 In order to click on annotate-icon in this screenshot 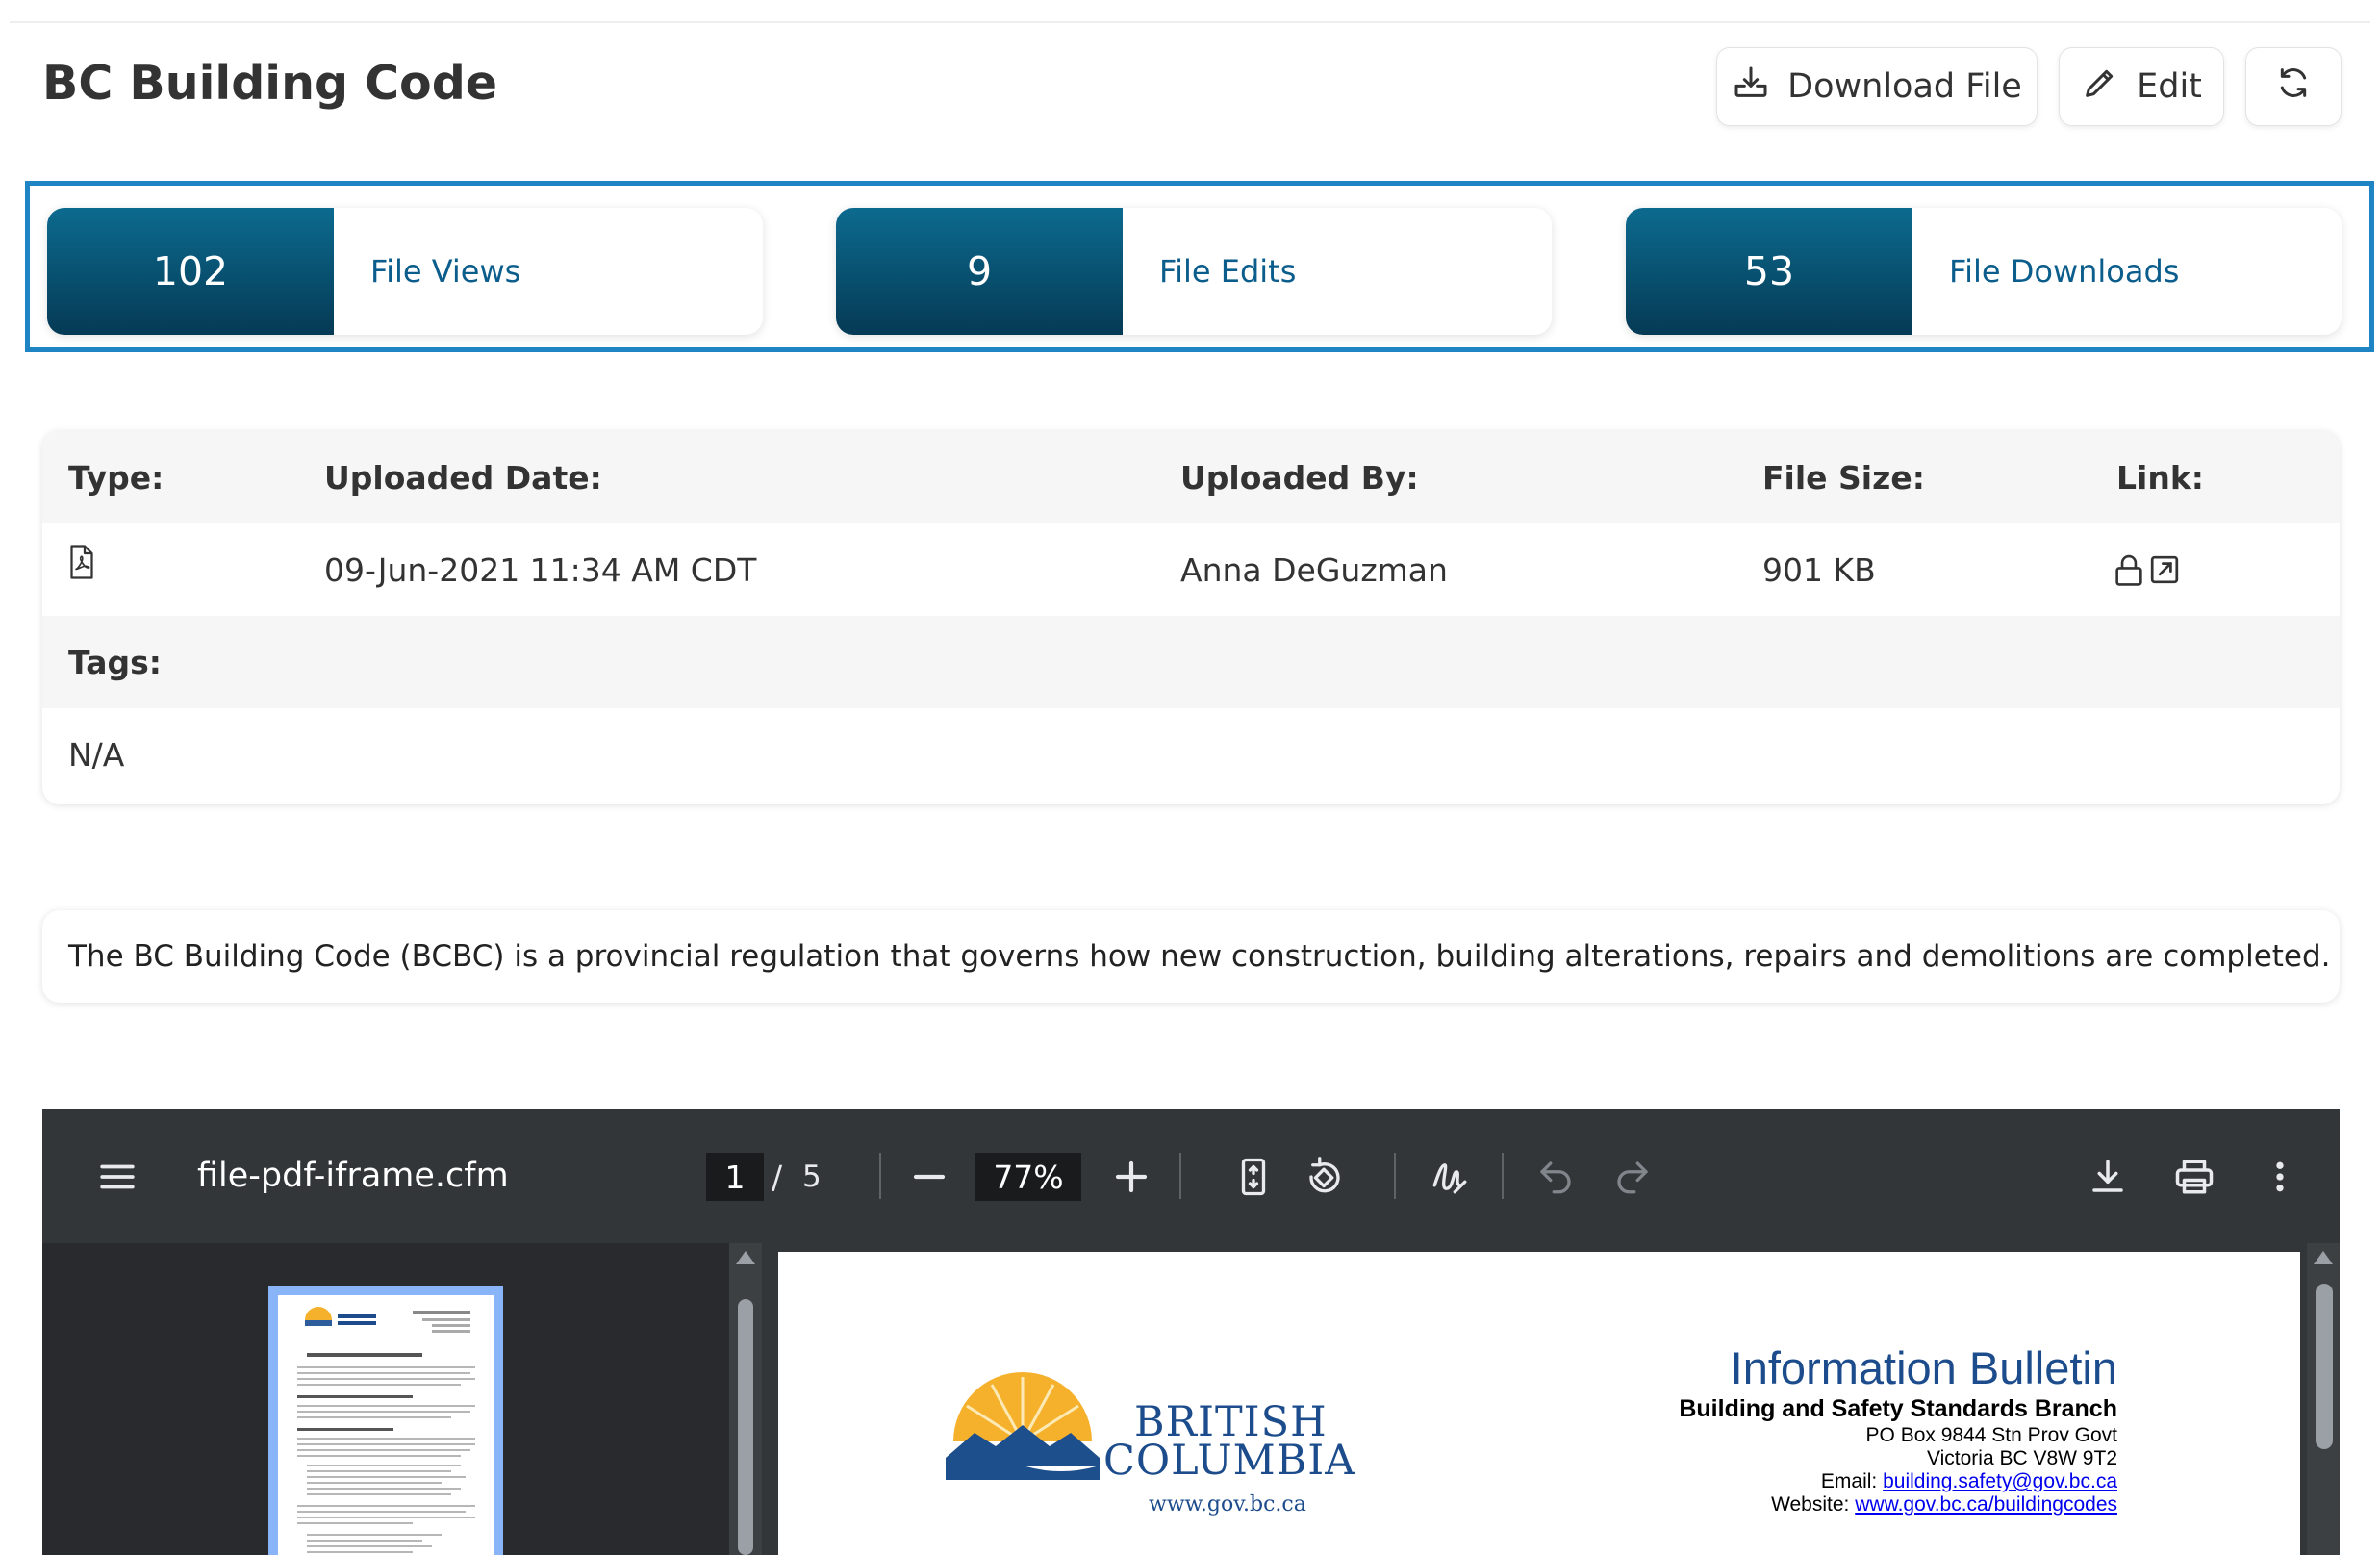, I will do `click(1450, 1177)`.